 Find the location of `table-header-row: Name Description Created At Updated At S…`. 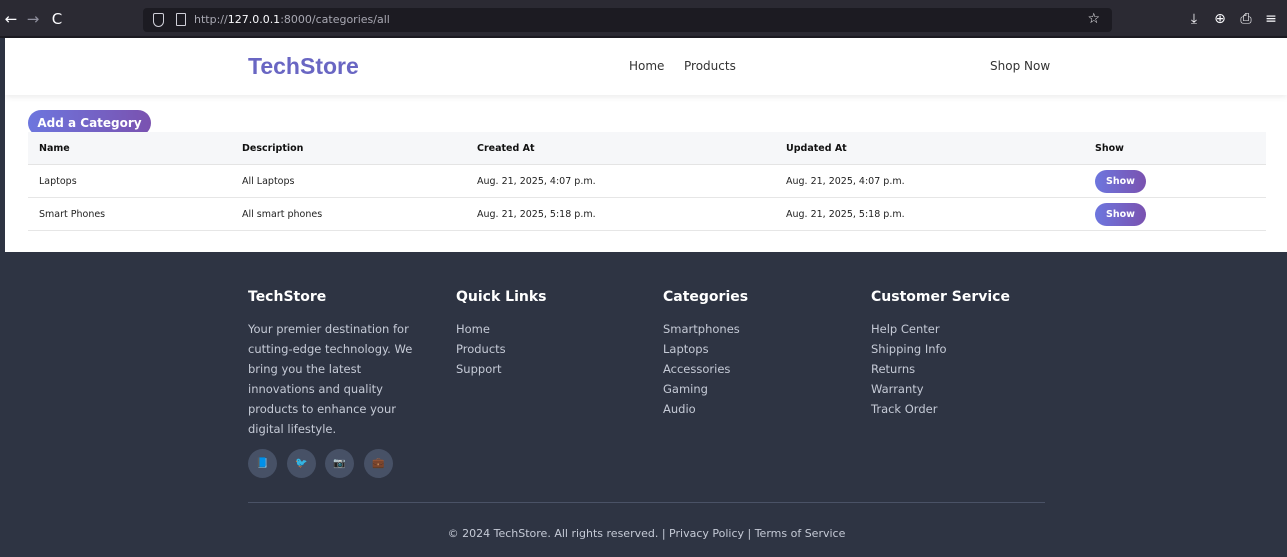

table-header-row: Name Description Created At Updated At S… is located at coordinates (647, 148).